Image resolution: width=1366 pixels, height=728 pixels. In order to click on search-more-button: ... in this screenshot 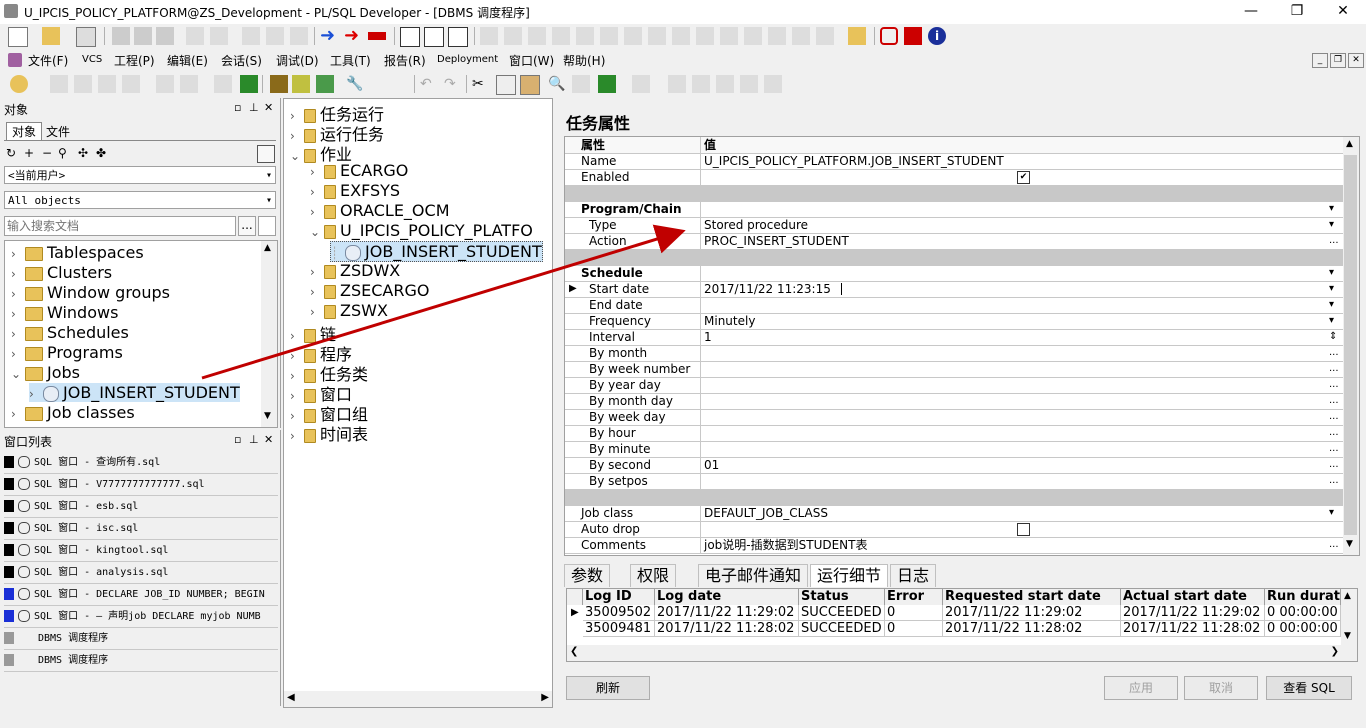, I will do `click(247, 226)`.